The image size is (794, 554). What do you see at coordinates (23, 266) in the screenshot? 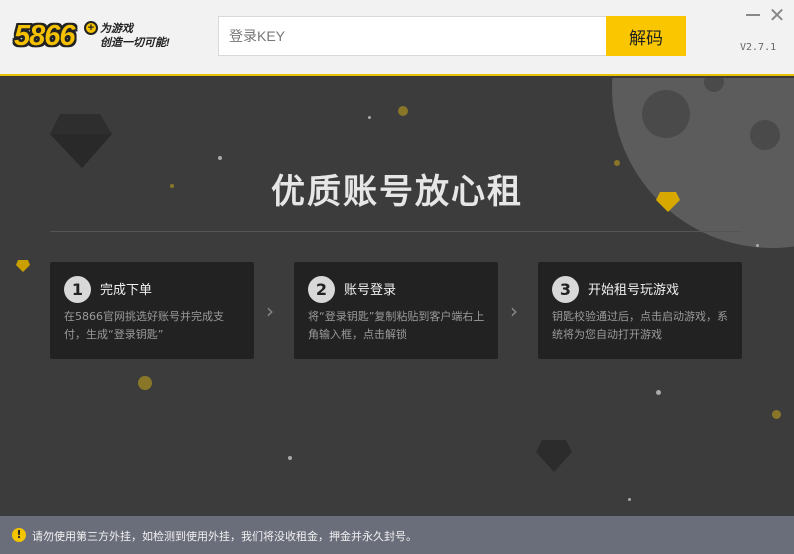
I see `gem-yellow-small` at bounding box center [23, 266].